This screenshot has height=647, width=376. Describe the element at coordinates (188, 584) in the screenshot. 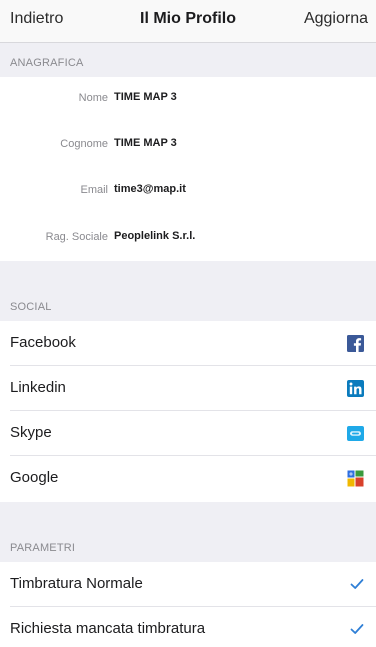

I see `parametri-item-timbratura-normale: Timbratura Normale` at that location.